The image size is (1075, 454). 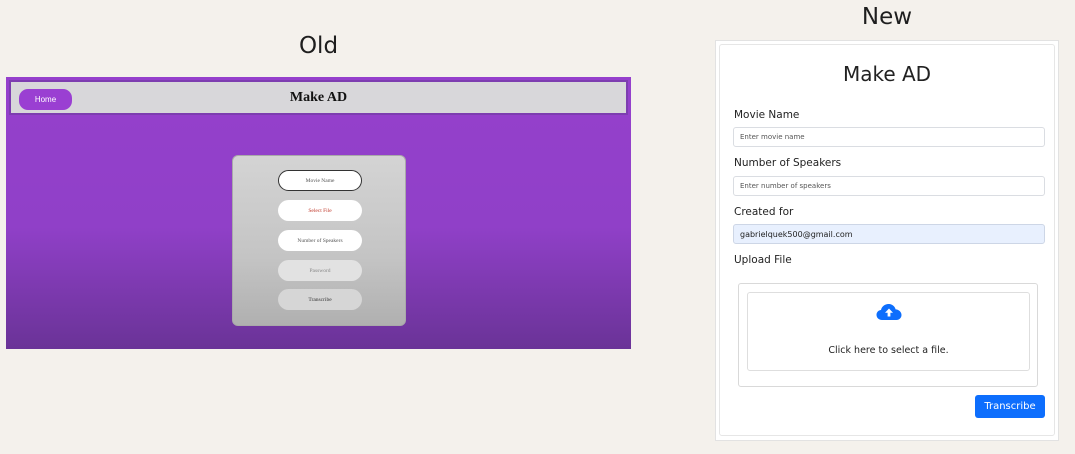 I want to click on old-home-button: Home, so click(x=45, y=99).